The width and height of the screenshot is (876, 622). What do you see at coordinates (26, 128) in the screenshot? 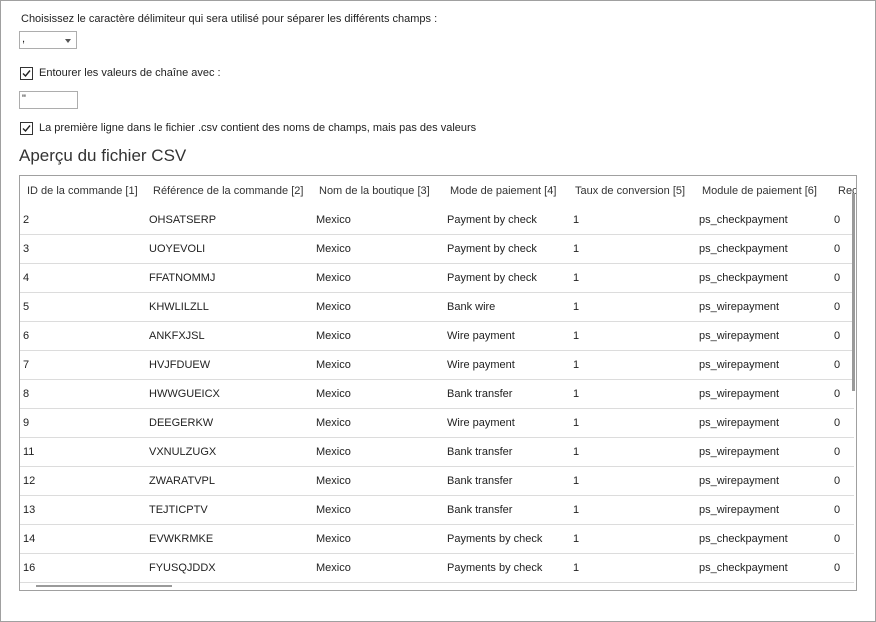
I see `header-checkbox` at bounding box center [26, 128].